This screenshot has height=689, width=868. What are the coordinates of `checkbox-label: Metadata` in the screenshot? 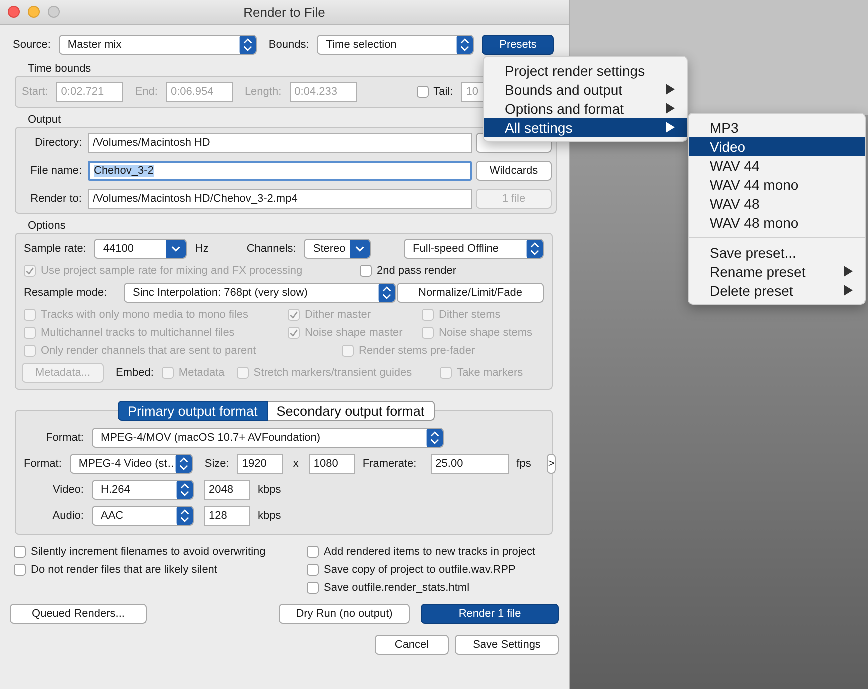 It's located at (201, 373).